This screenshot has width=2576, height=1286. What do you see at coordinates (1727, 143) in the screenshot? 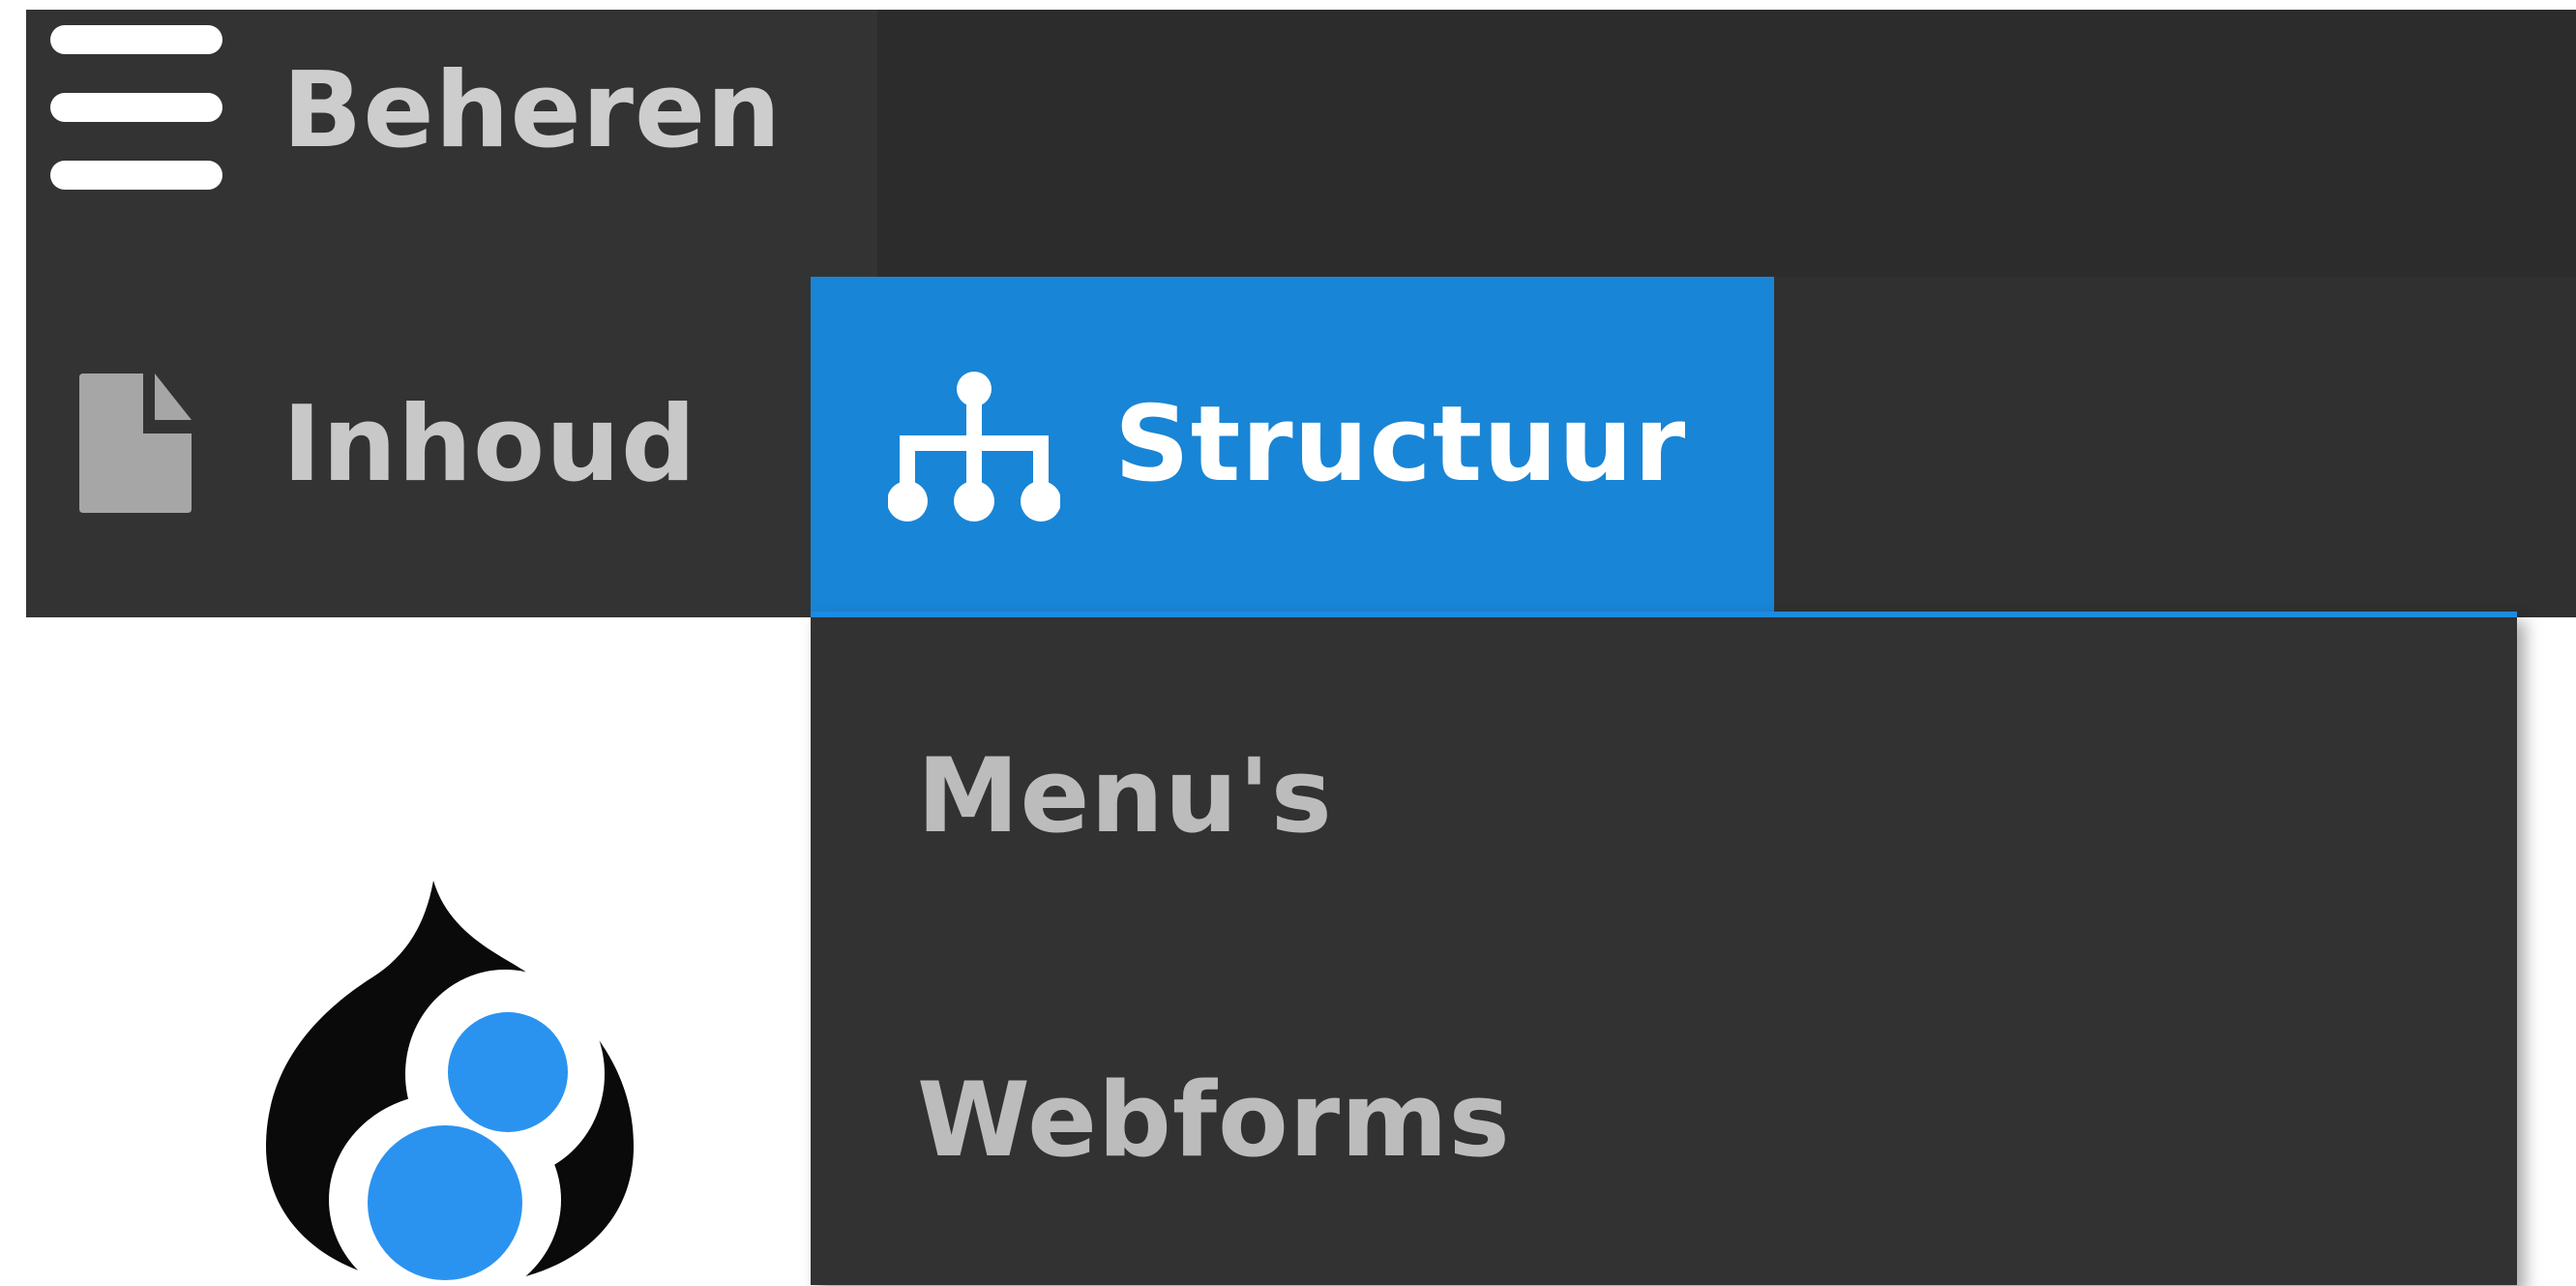
I see `toolbar-spacer` at bounding box center [1727, 143].